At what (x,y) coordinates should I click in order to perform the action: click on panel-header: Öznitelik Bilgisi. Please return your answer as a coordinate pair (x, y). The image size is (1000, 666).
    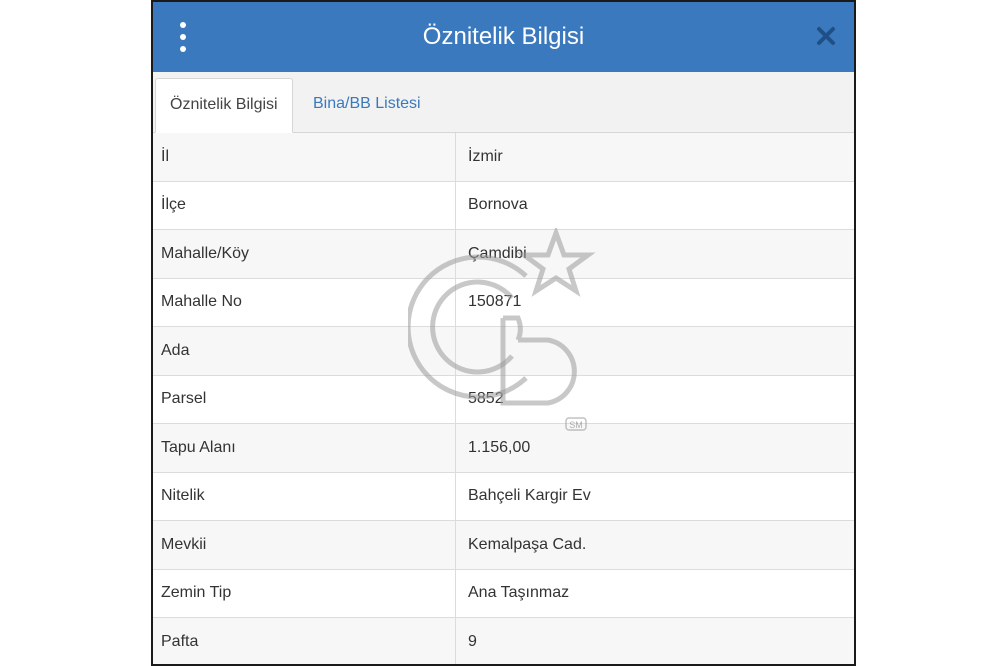
    Looking at the image, I should click on (503, 37).